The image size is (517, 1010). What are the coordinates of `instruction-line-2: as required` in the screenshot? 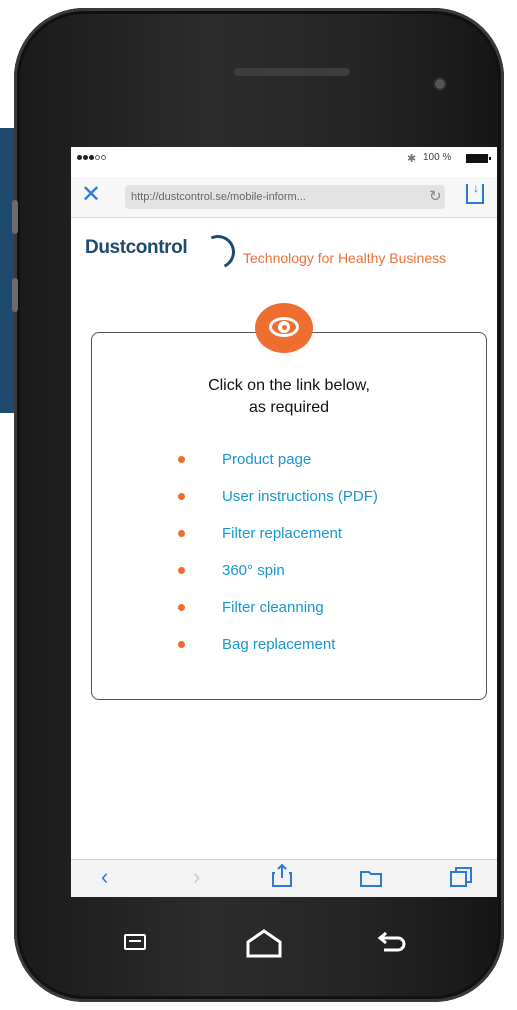 It's located at (289, 407).